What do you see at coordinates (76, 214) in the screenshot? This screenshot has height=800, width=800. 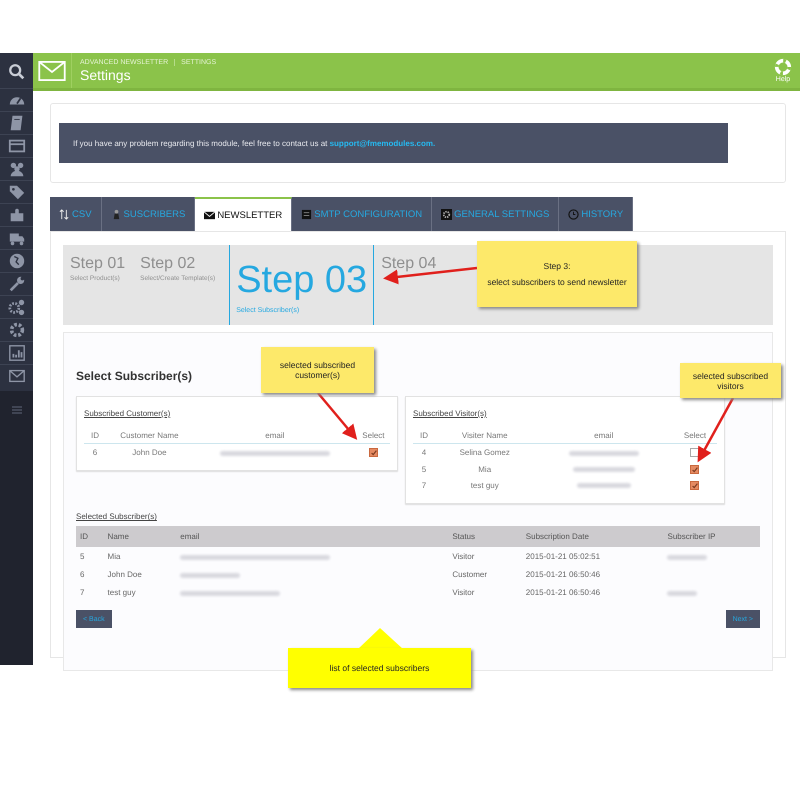 I see `tab: CSV` at bounding box center [76, 214].